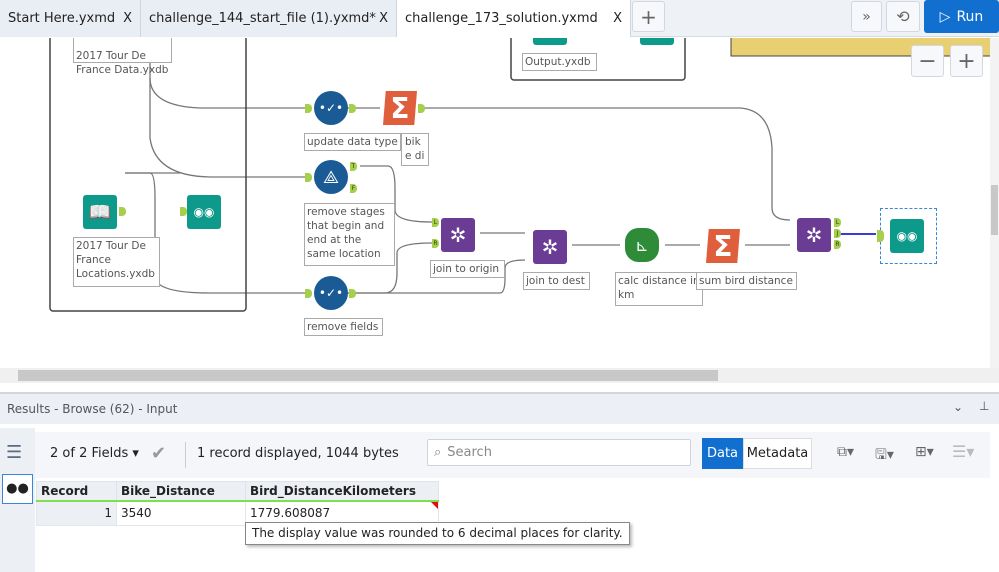 The width and height of the screenshot is (999, 572). I want to click on search-placeholder: Search, so click(469, 452).